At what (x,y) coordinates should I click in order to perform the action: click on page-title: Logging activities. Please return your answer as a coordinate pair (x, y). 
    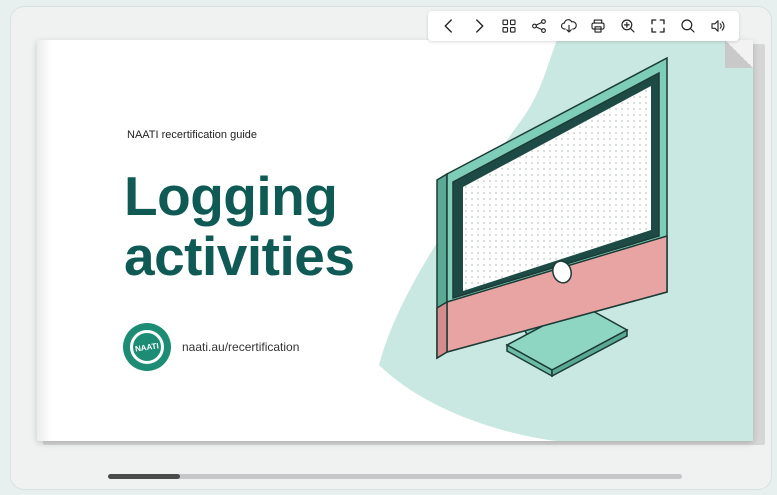
    Looking at the image, I should click on (239, 226).